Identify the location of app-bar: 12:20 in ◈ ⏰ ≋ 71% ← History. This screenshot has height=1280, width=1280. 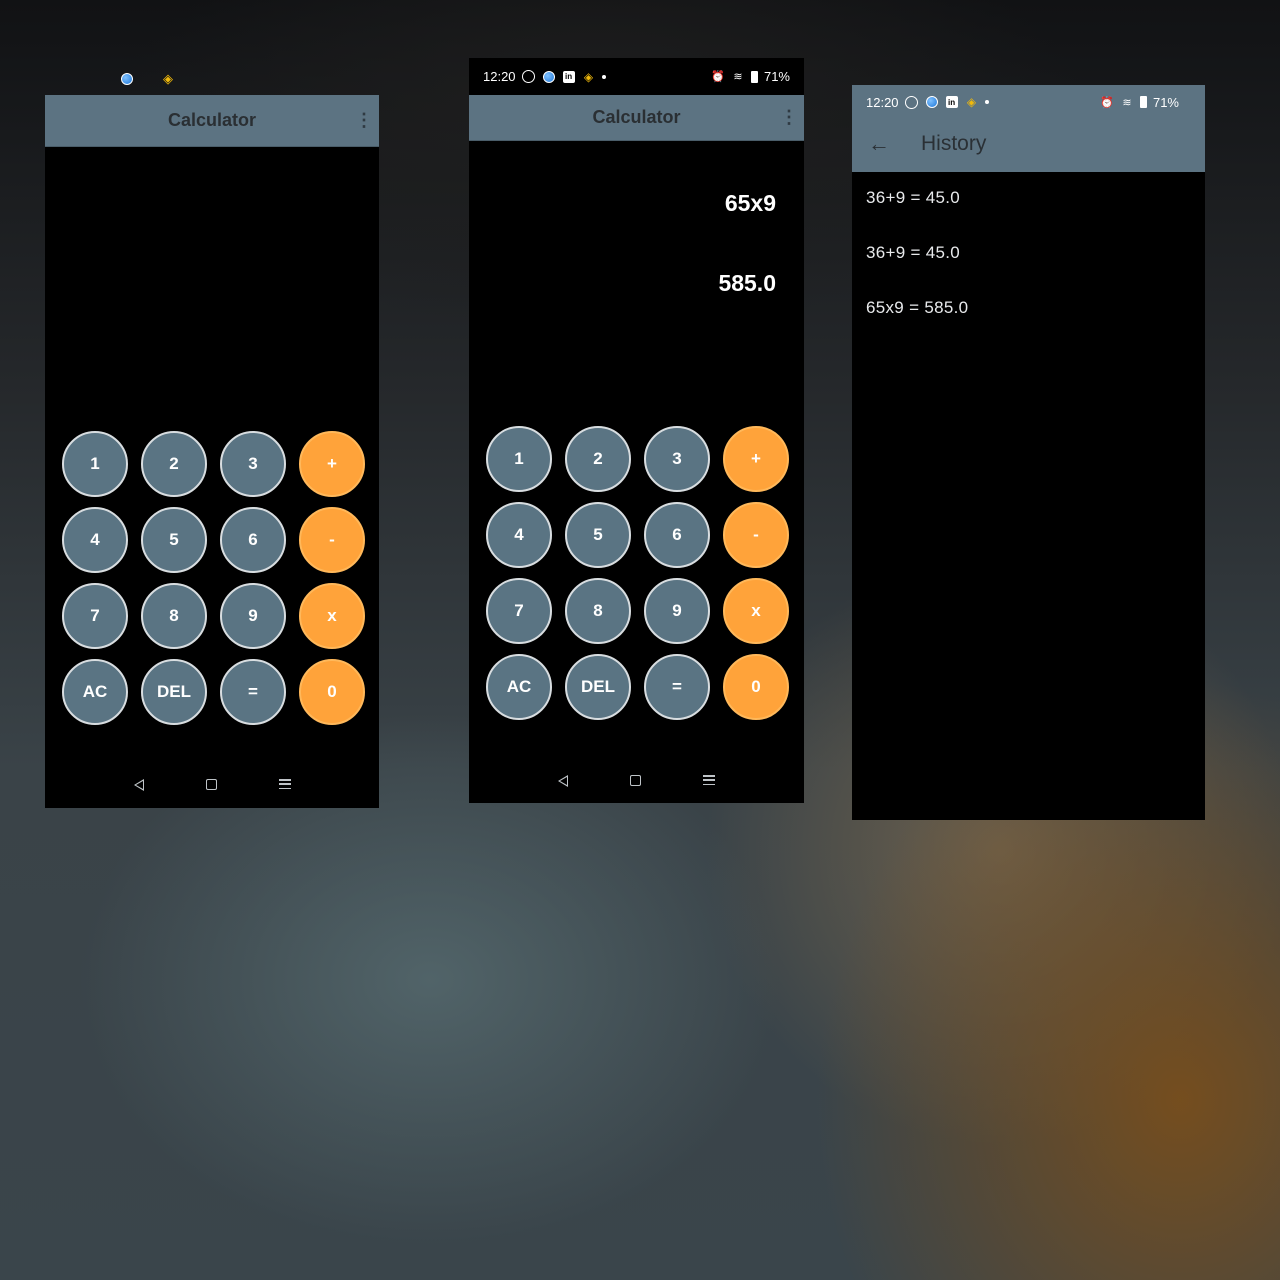
(1028, 128).